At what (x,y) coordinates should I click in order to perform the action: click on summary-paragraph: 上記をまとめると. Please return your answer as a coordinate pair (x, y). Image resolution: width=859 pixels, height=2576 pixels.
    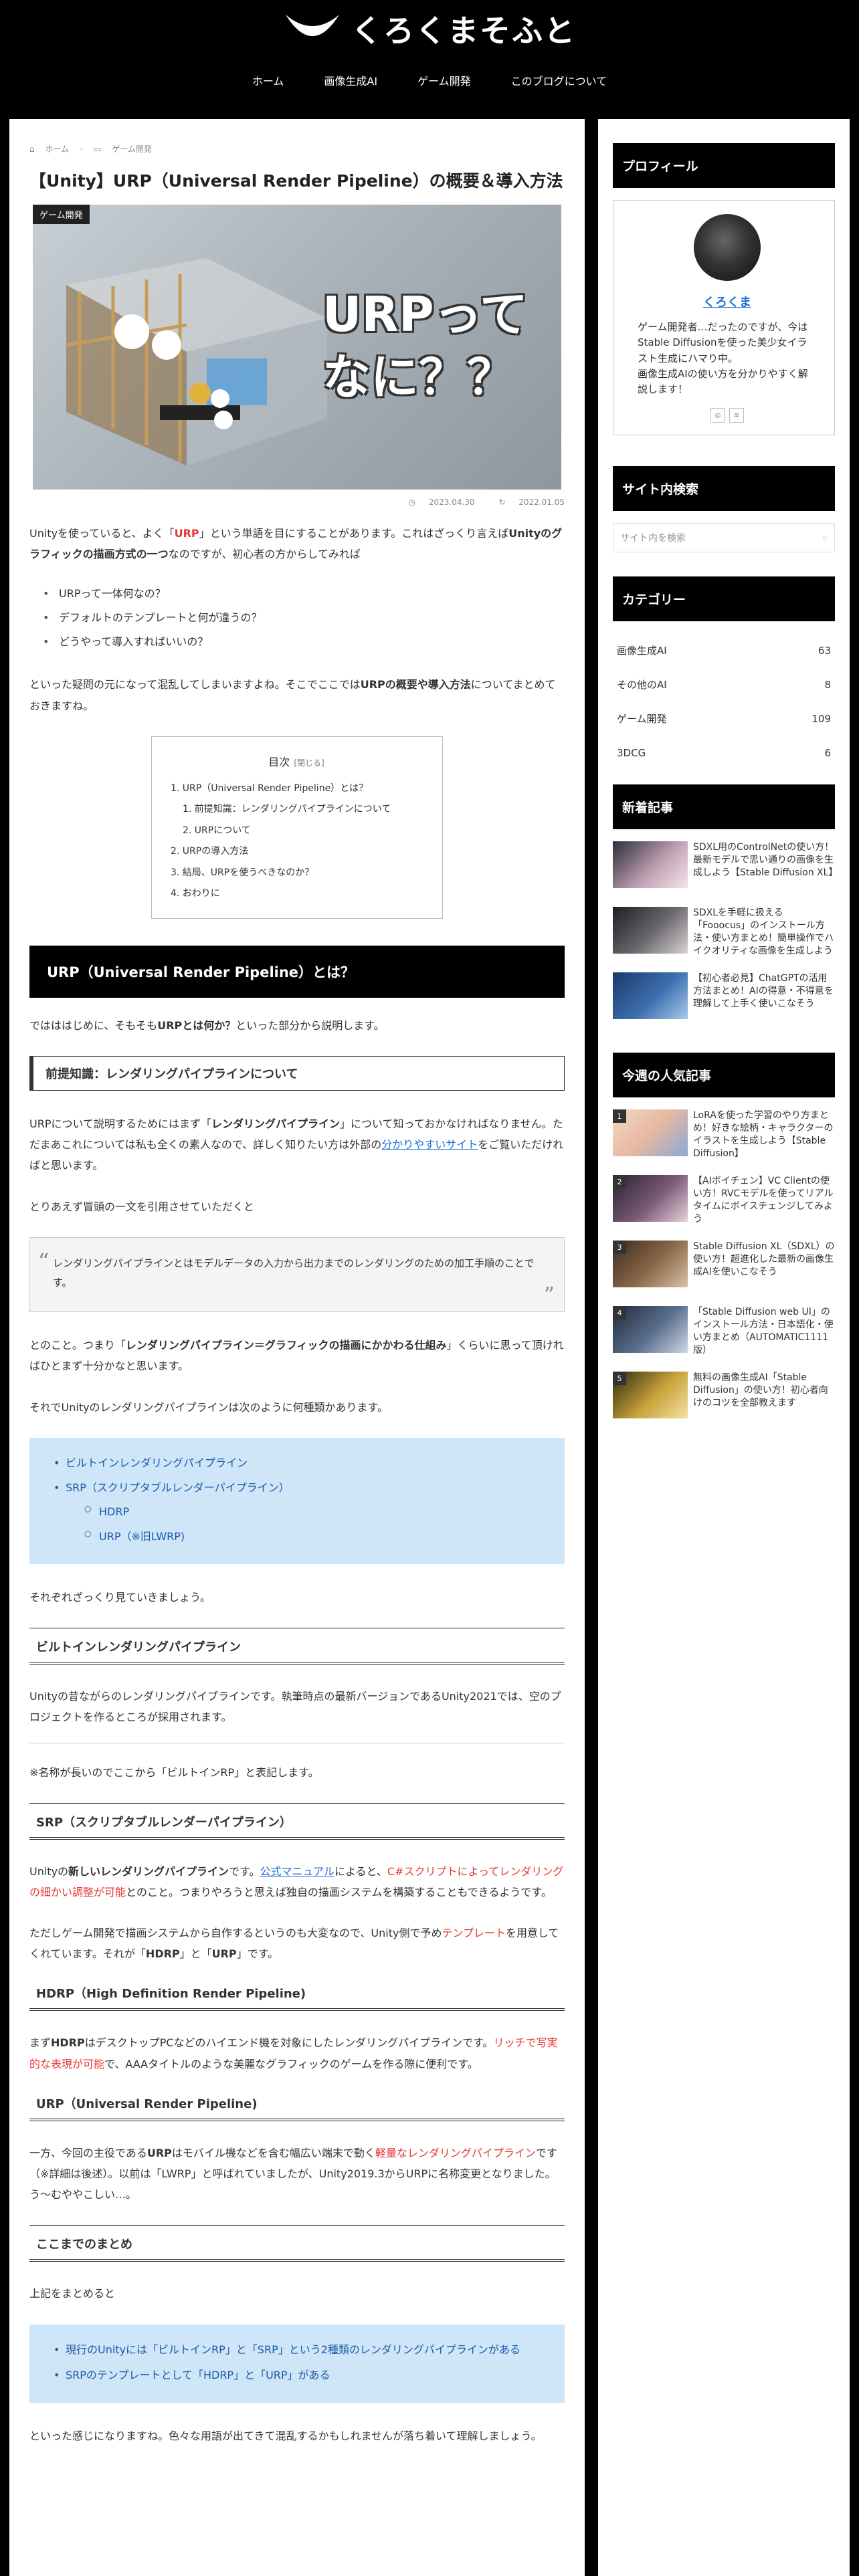
    Looking at the image, I should click on (72, 2293).